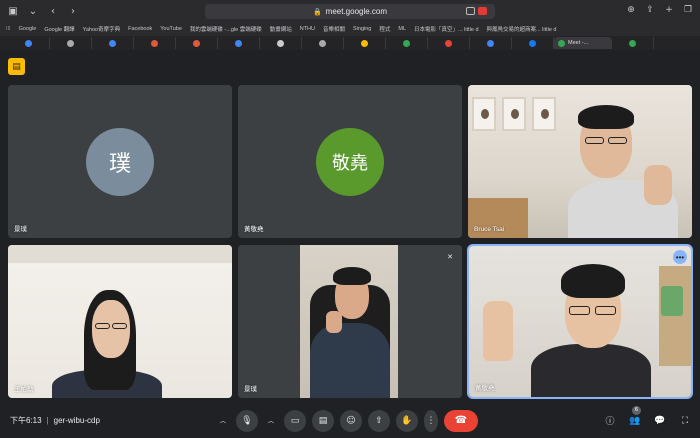 The height and width of the screenshot is (438, 700). Describe the element at coordinates (631, 10) in the screenshot. I see `download-icon: ⊕` at that location.